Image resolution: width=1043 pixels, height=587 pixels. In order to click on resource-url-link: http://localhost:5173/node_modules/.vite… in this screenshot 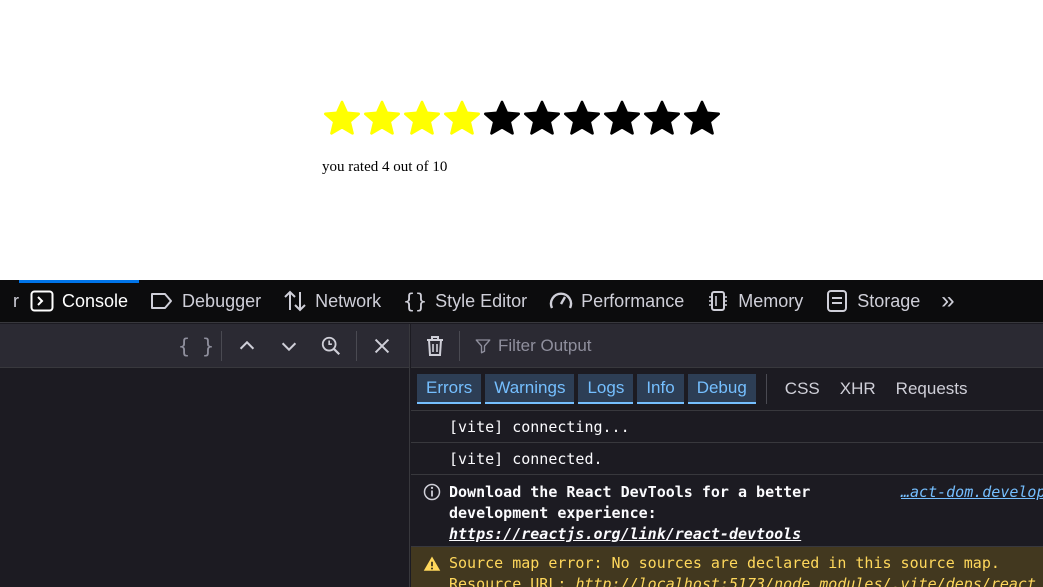, I will do `click(805, 581)`.